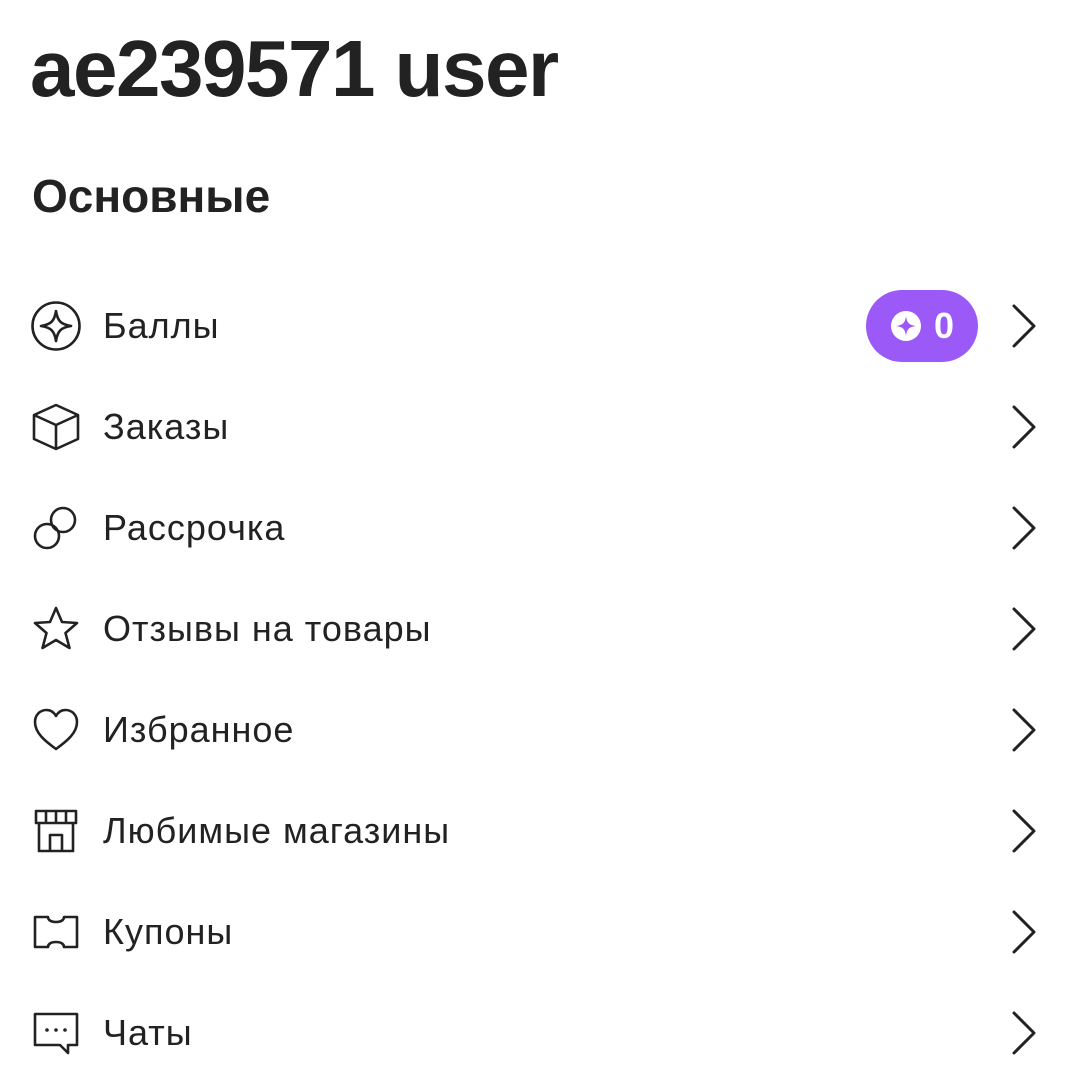 The width and height of the screenshot is (1080, 1086). What do you see at coordinates (540, 527) in the screenshot?
I see `menu-item-installments: Рассрочка` at bounding box center [540, 527].